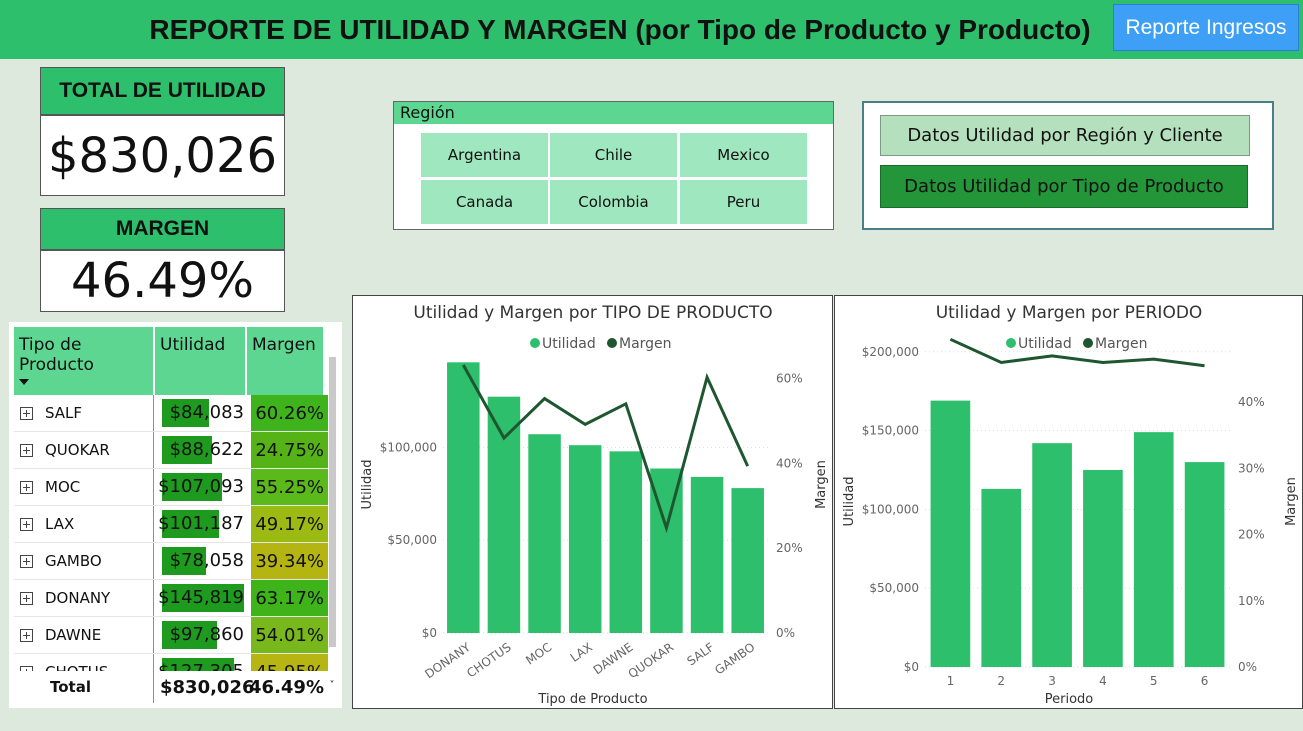  I want to click on region-option-mexico: Mexico, so click(743, 155).